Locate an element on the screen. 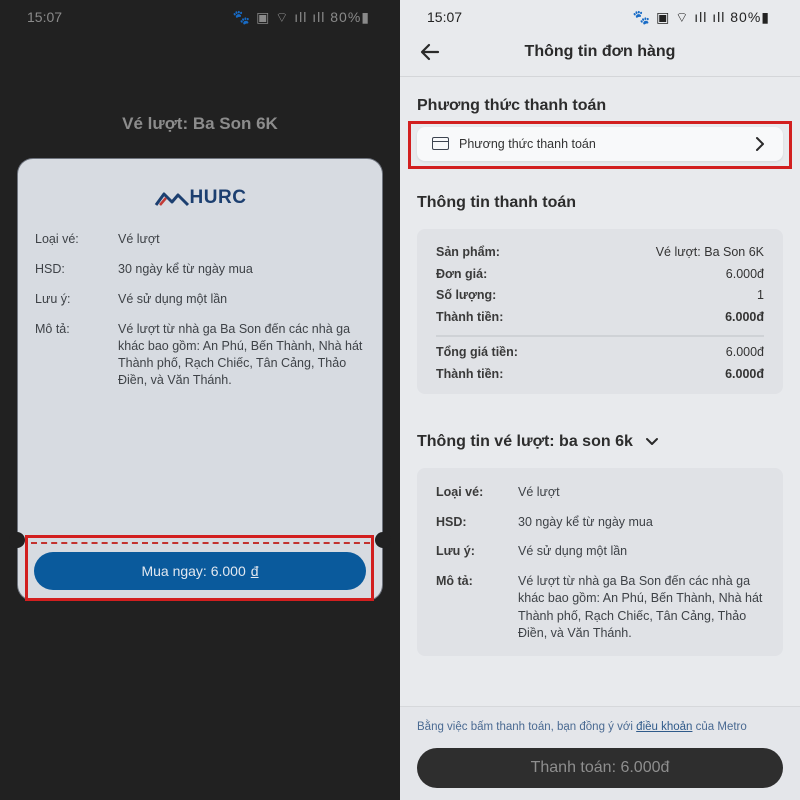 Image resolution: width=800 pixels, height=800 pixels. summary-divider is located at coordinates (600, 336).